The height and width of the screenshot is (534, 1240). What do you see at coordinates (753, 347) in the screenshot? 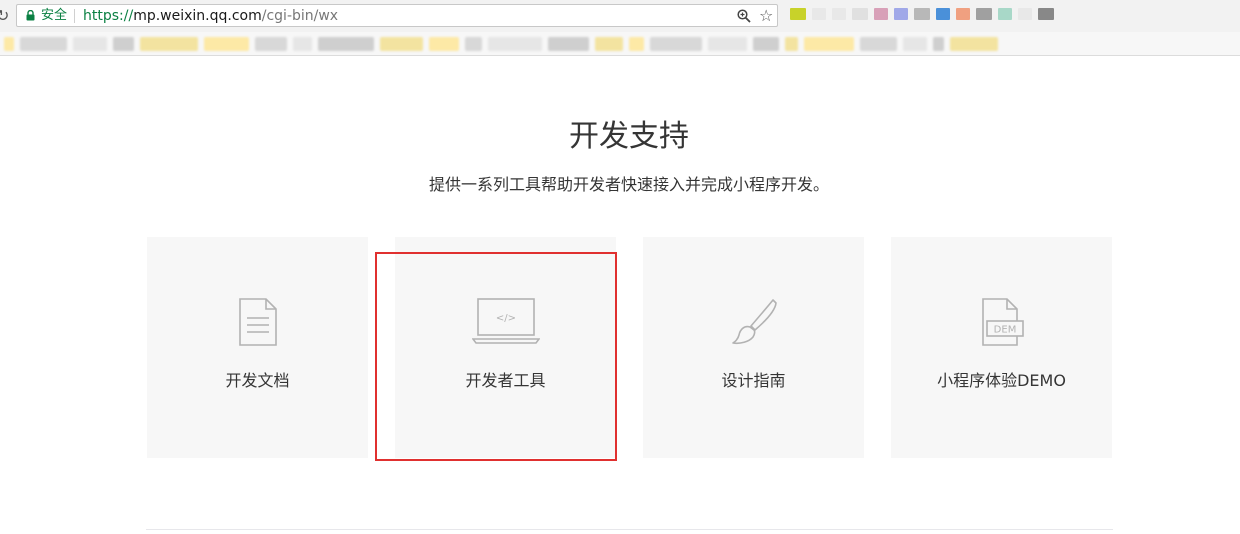
I see `card-design-guide: 设计指南` at bounding box center [753, 347].